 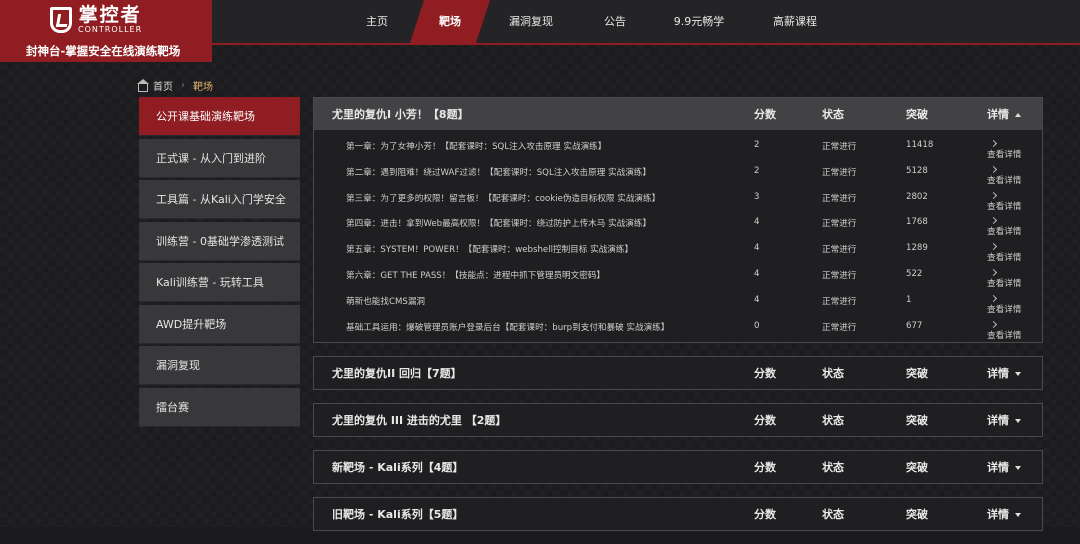 What do you see at coordinates (219, 365) in the screenshot?
I see `sidebar-item-vuln-repro: 漏洞复现` at bounding box center [219, 365].